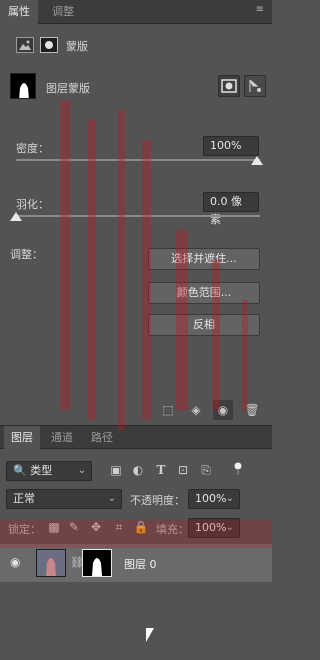  I want to click on tab-layers: 图层, so click(22, 438).